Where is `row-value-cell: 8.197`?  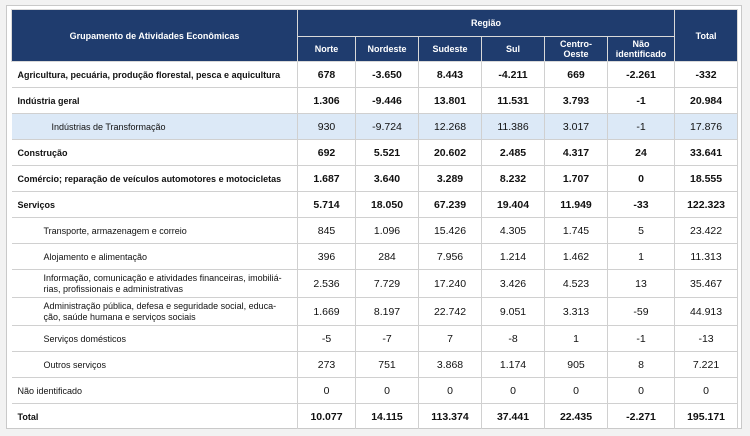
row-value-cell: 8.197 is located at coordinates (387, 311).